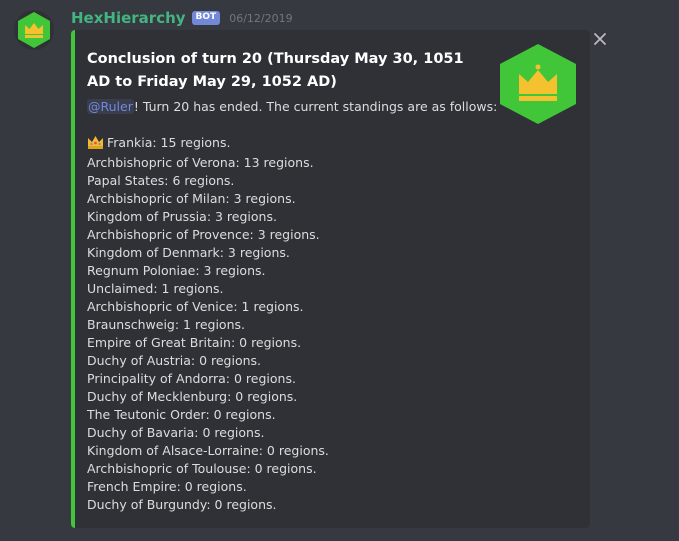 The width and height of the screenshot is (679, 541). I want to click on list-item: Empire of Great Britain: 0 regions., so click(194, 342).